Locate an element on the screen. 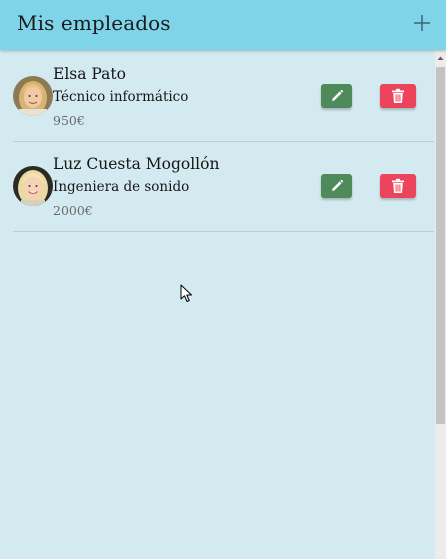 The image size is (446, 559). vertical-scrollbar is located at coordinates (440, 304).